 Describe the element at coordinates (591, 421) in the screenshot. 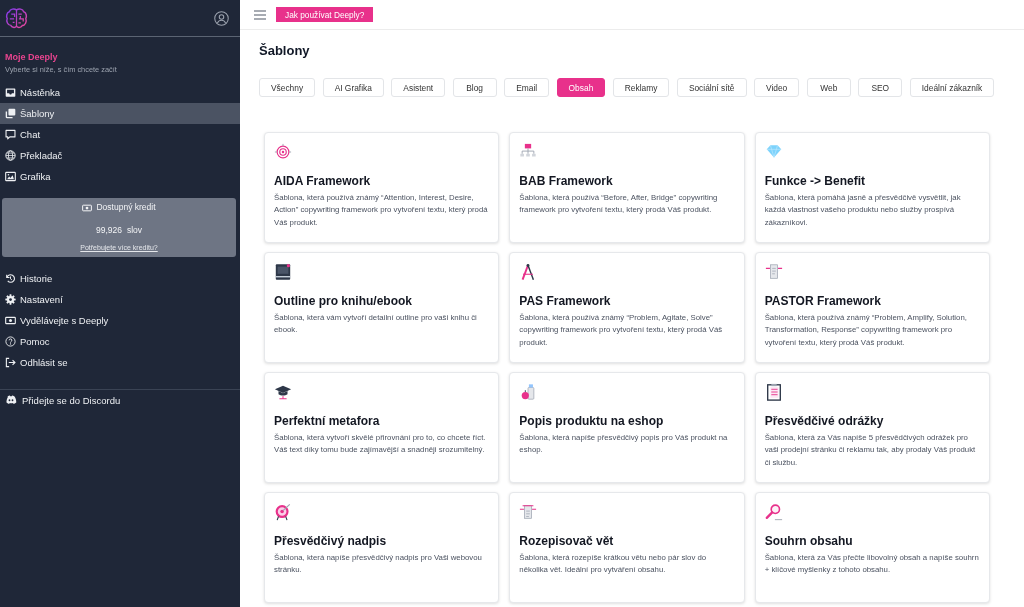

I see `card-title: Popis produktu na eshop` at that location.